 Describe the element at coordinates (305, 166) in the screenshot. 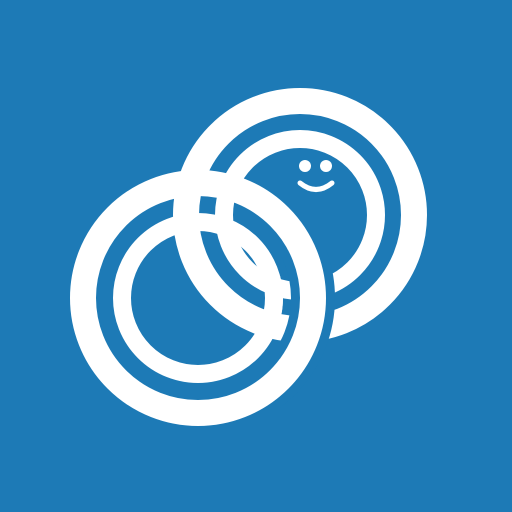

I see `smiley-eye-left` at that location.